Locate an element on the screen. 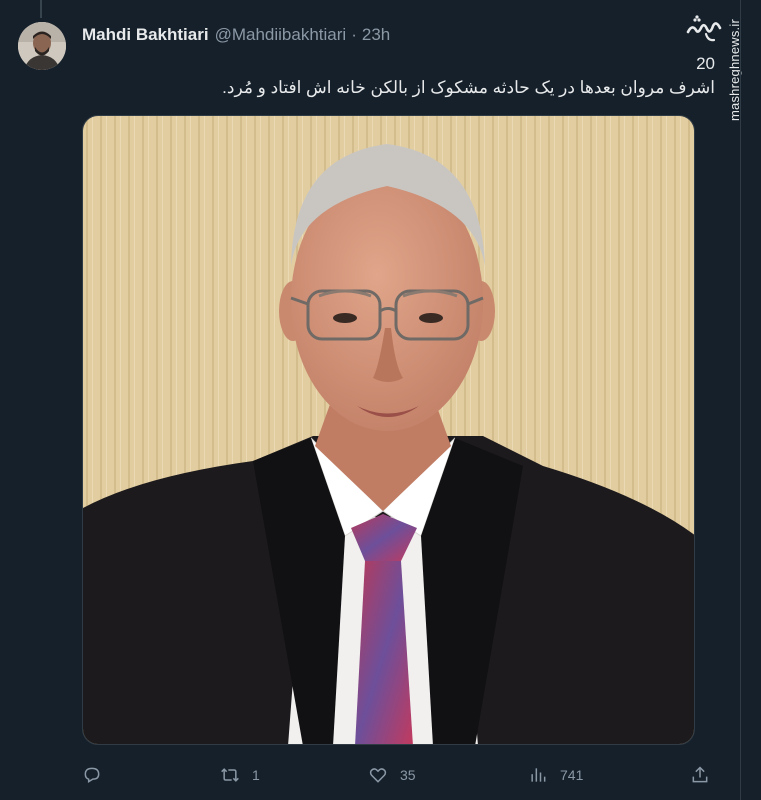  tweet-actions: 1 35 741 is located at coordinates (397, 775).